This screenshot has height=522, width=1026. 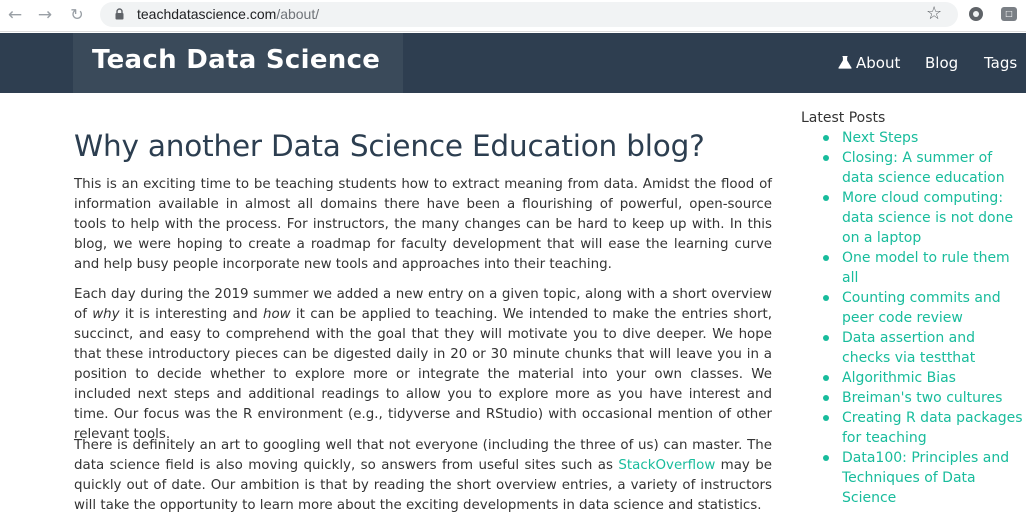 I want to click on post-list-item: One model to rule them all, so click(x=924, y=268).